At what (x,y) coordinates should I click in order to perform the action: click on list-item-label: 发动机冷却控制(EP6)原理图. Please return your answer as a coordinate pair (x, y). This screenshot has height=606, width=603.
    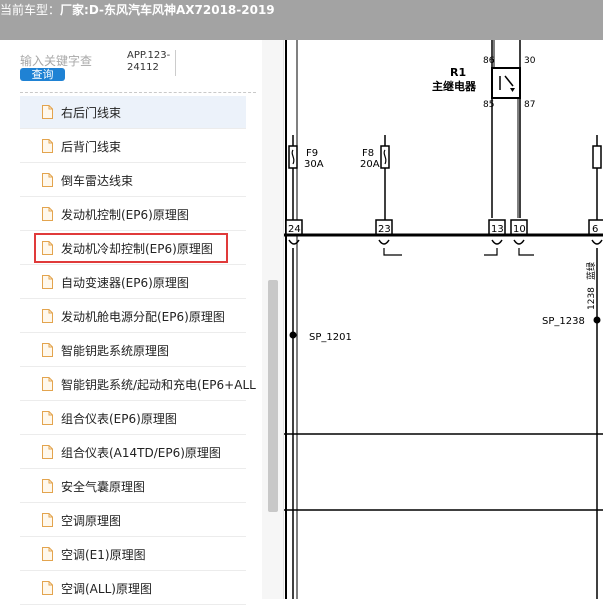
    Looking at the image, I should click on (137, 248).